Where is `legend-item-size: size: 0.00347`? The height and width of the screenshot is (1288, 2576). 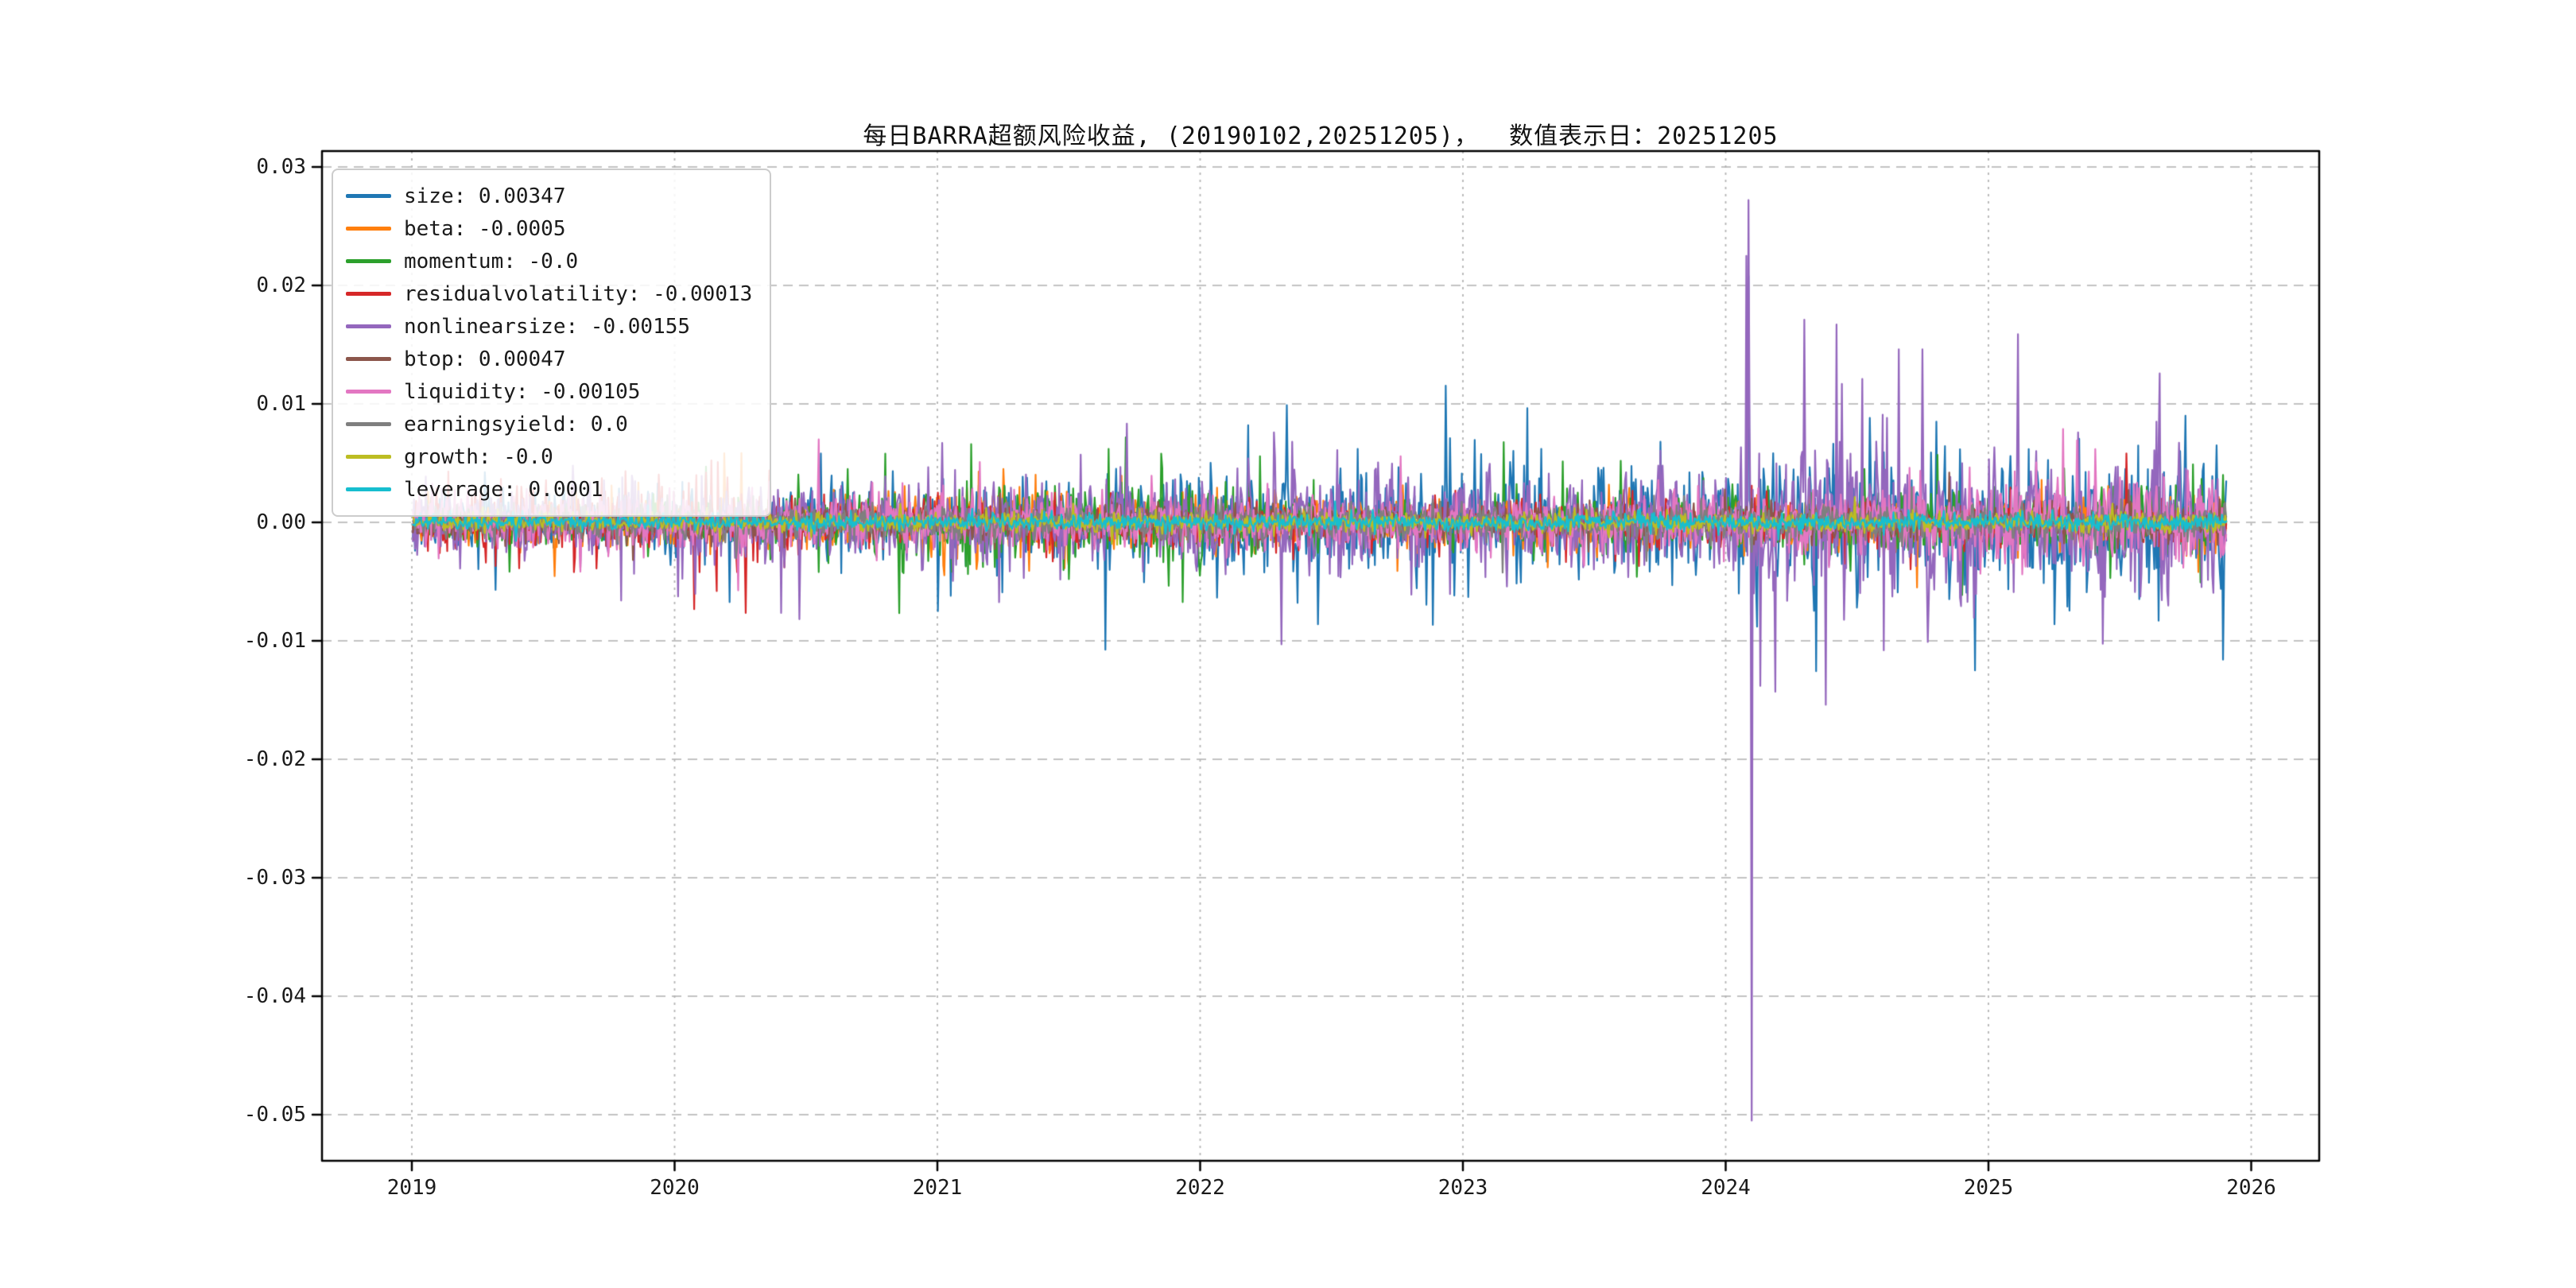
legend-item-size: size: 0.00347 is located at coordinates (549, 196).